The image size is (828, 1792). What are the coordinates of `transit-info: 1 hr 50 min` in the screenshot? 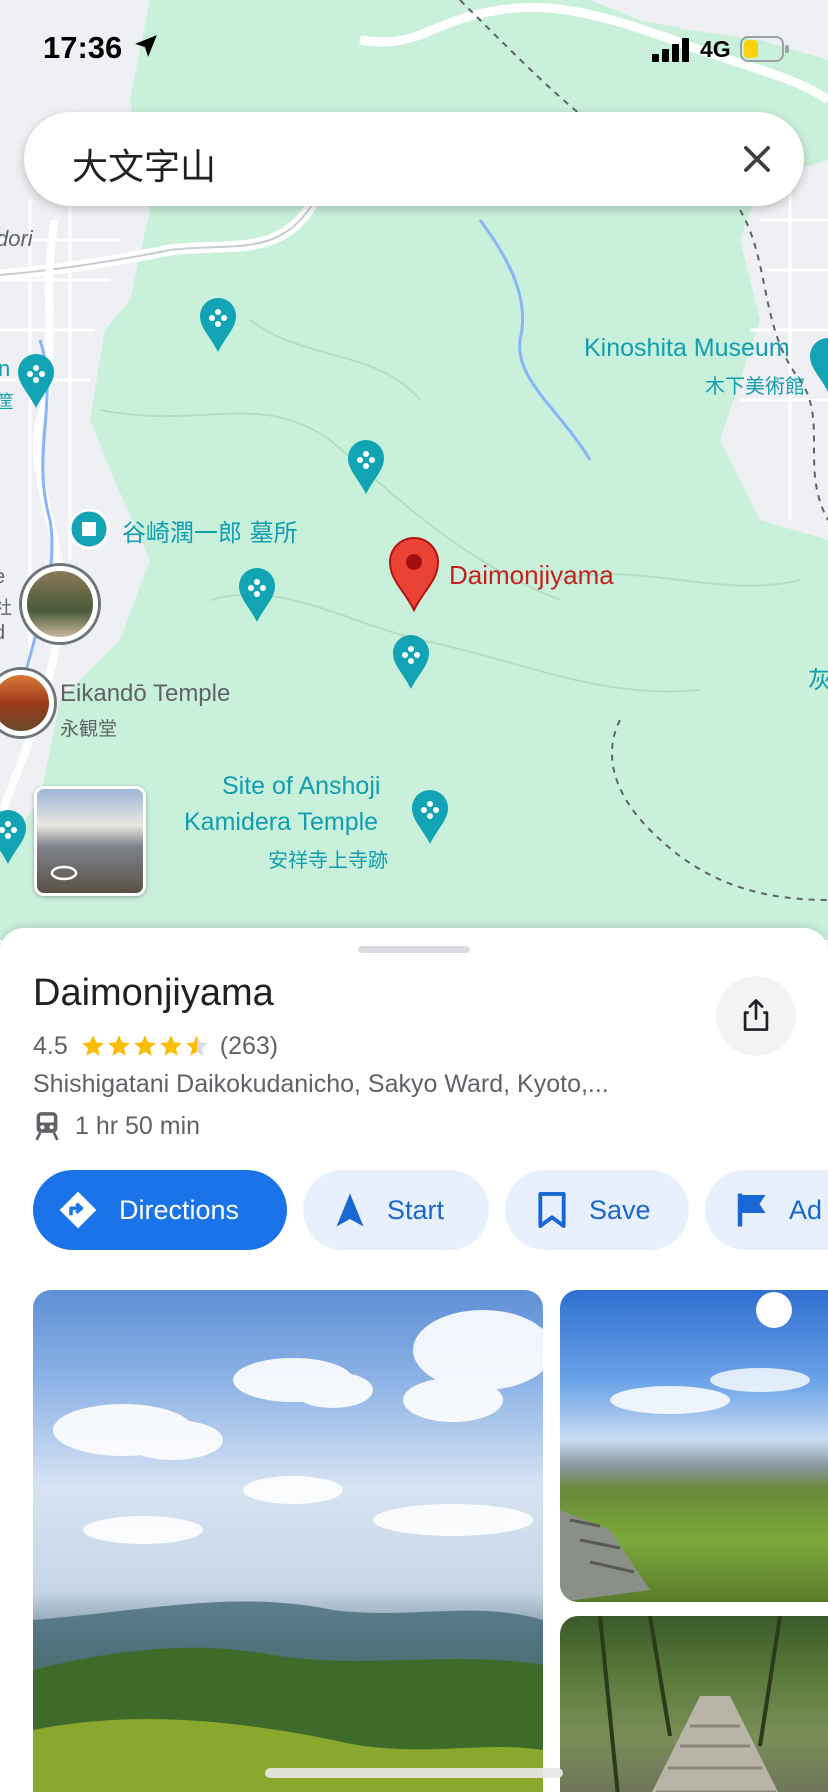 It's located at (116, 1126).